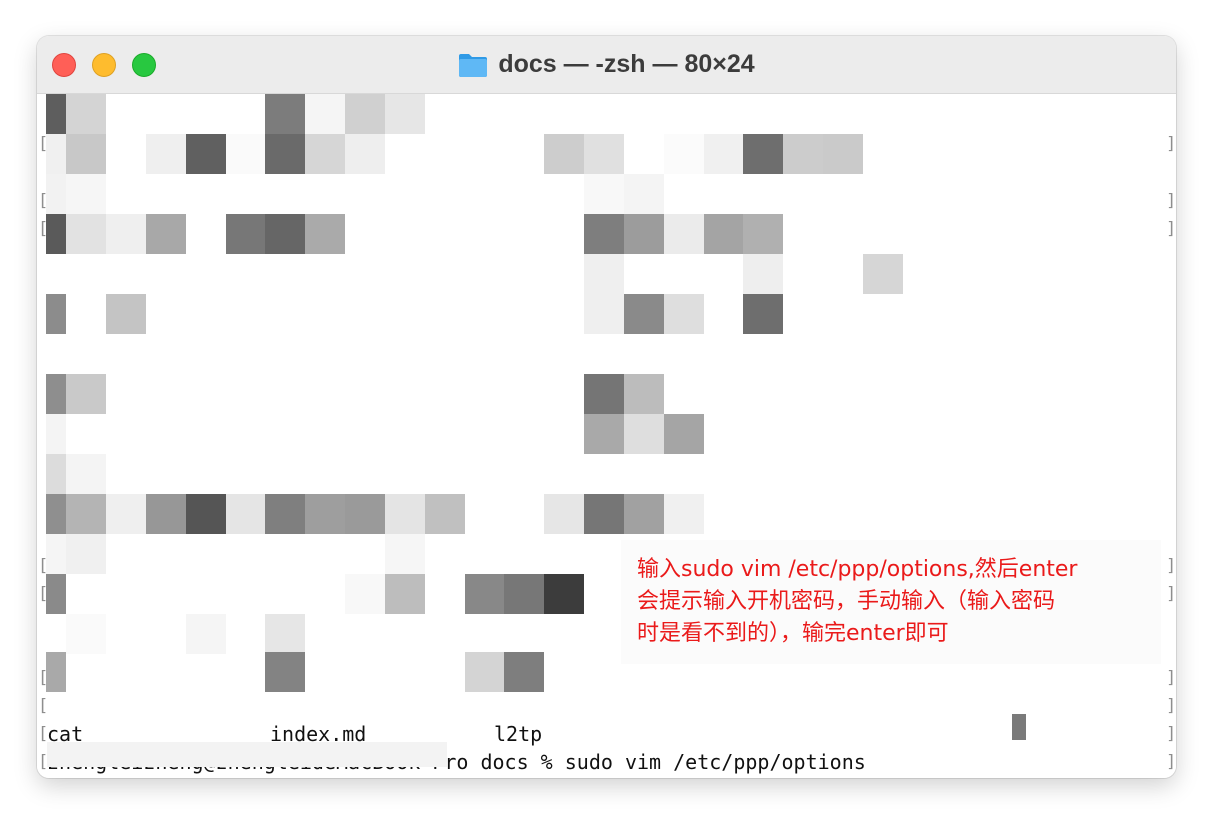 The height and width of the screenshot is (814, 1212). What do you see at coordinates (793, 633) in the screenshot?
I see `annotation-line: 时是看不到的），输完enter即可` at bounding box center [793, 633].